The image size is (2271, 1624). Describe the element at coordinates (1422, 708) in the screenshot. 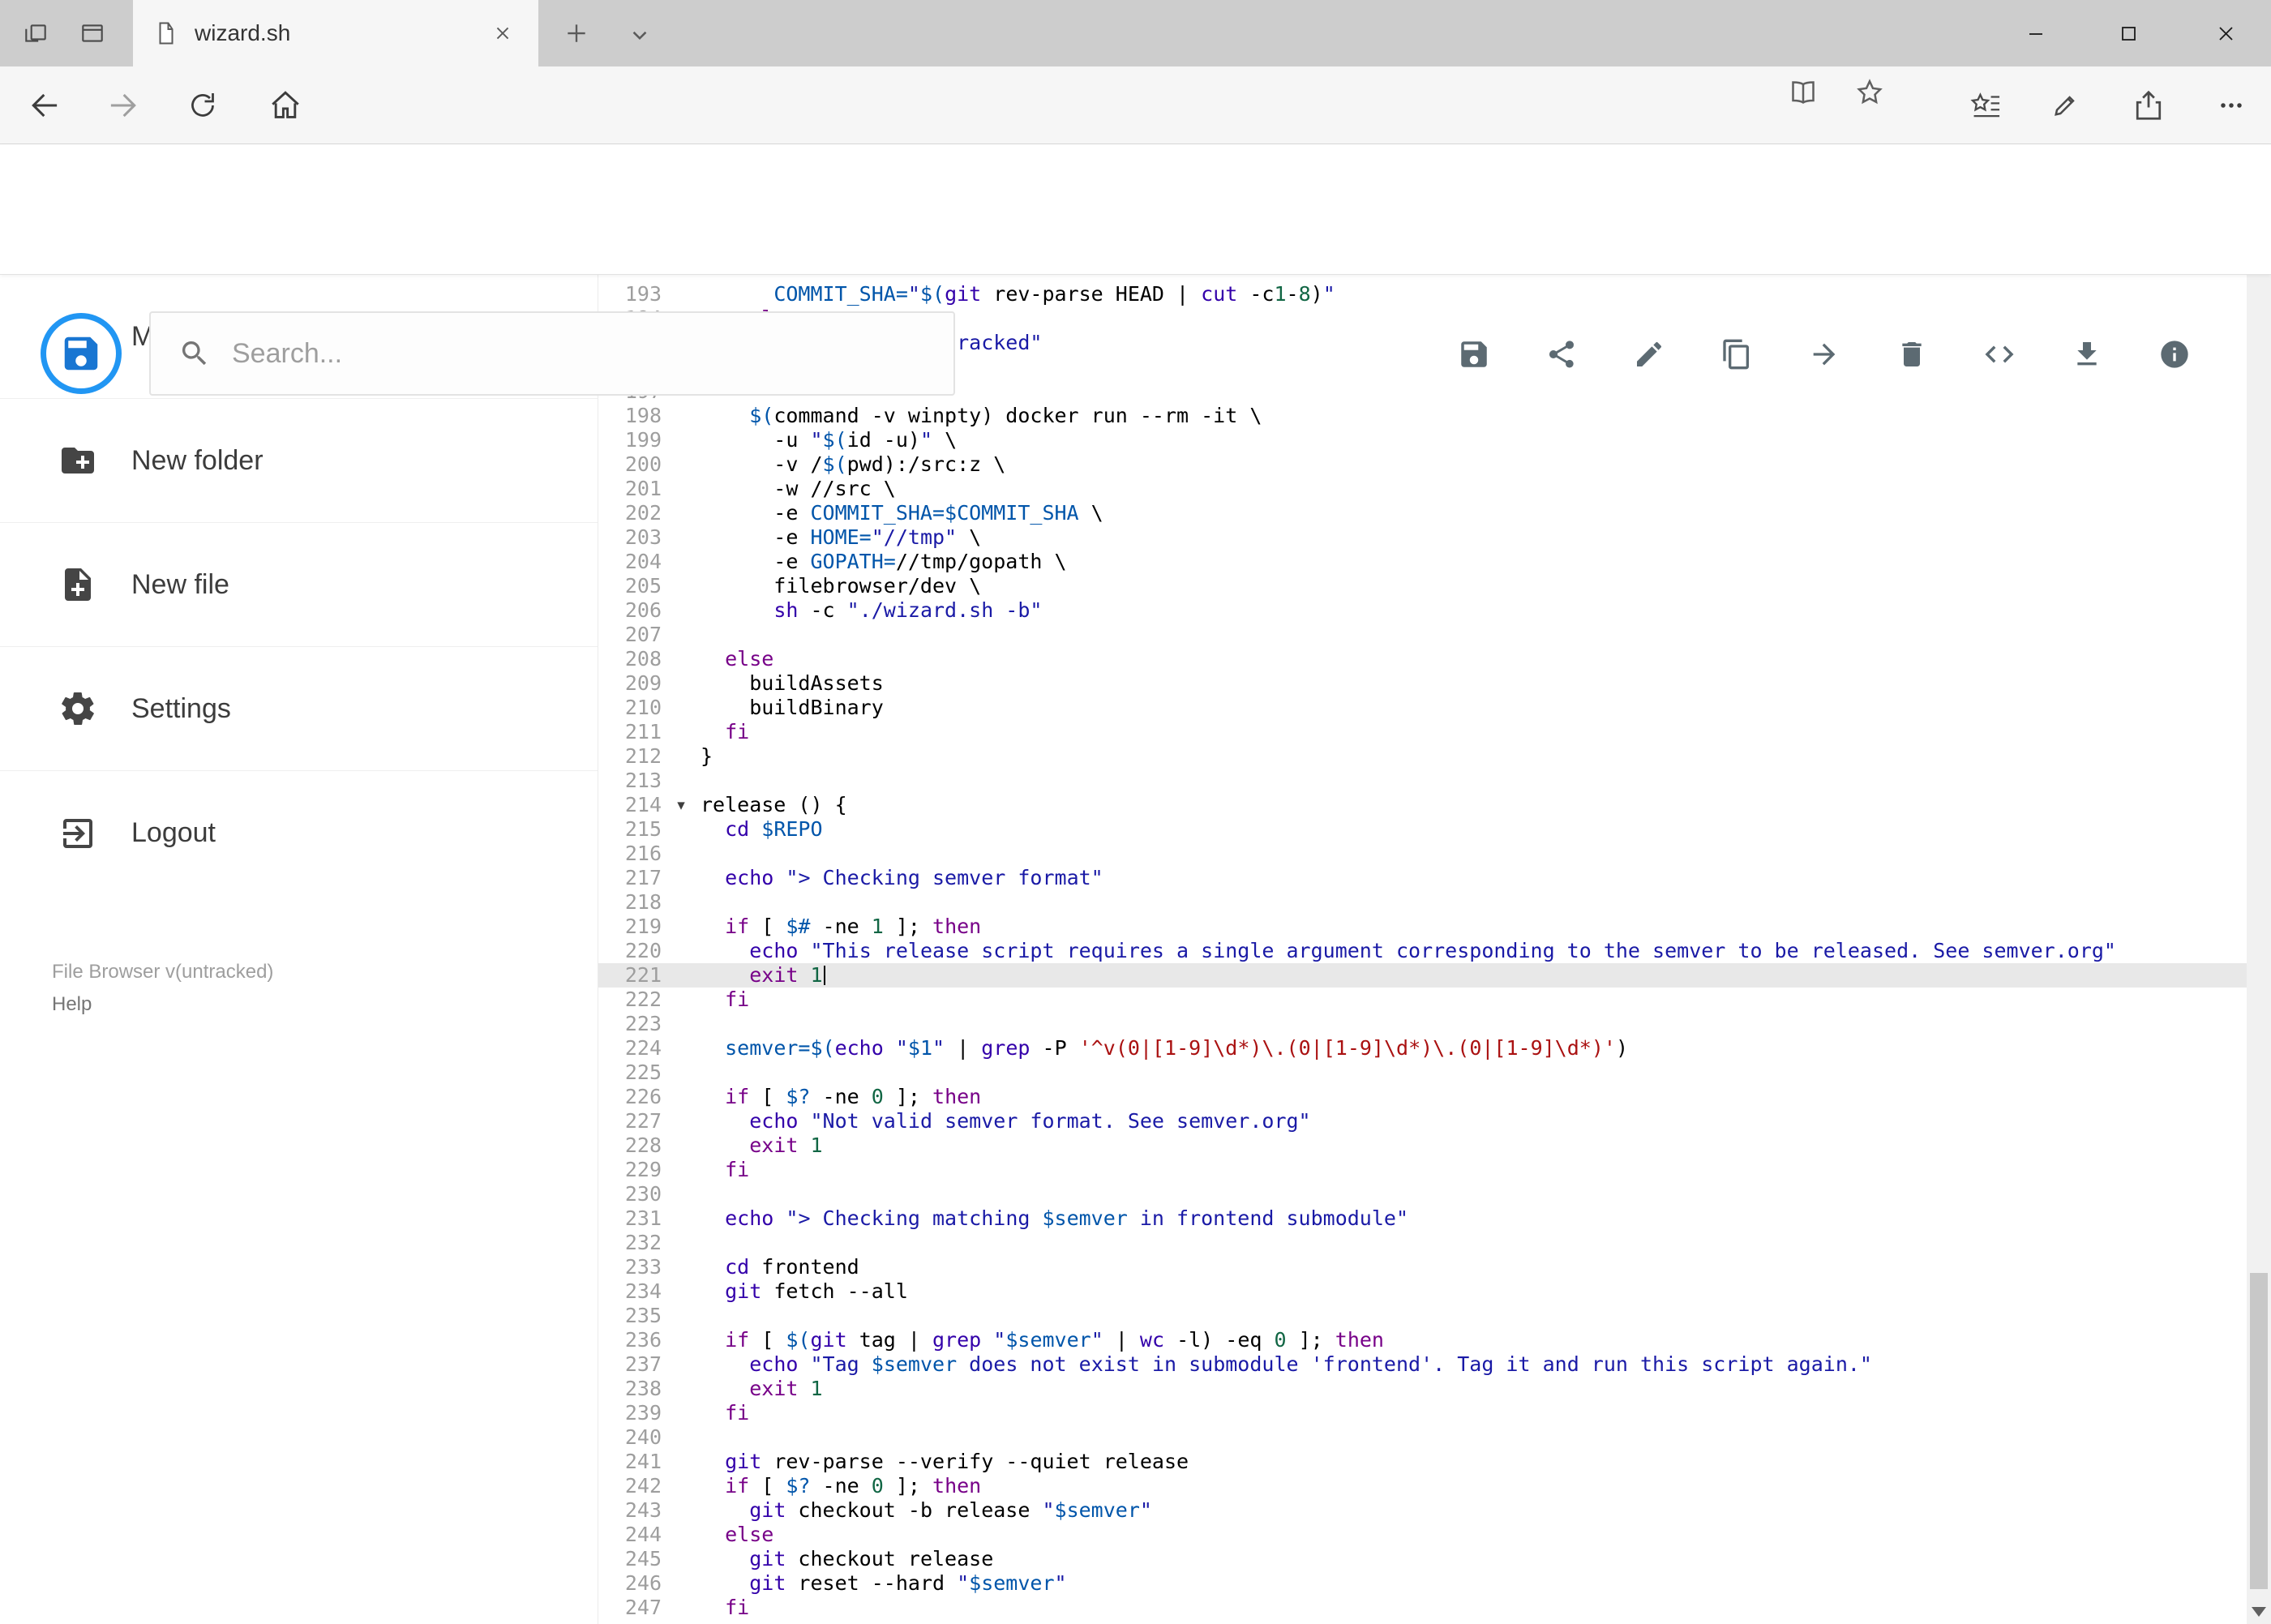

I see `code-line-210: 210 buildBinary` at that location.